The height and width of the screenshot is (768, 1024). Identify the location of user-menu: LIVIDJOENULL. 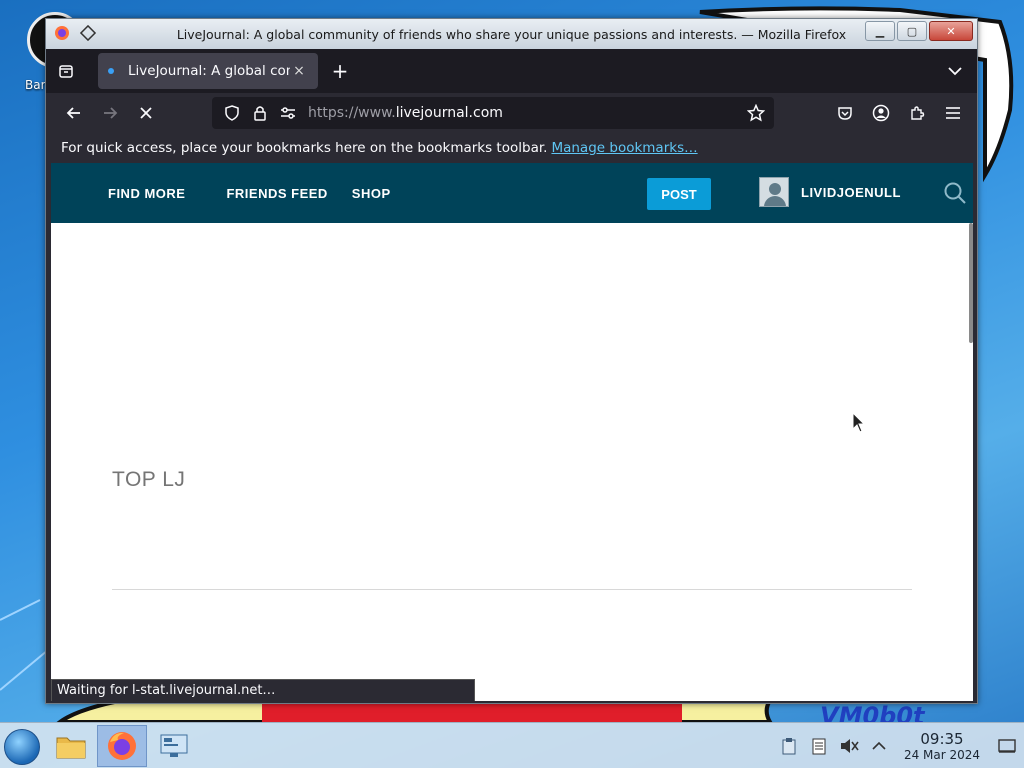
(830, 192).